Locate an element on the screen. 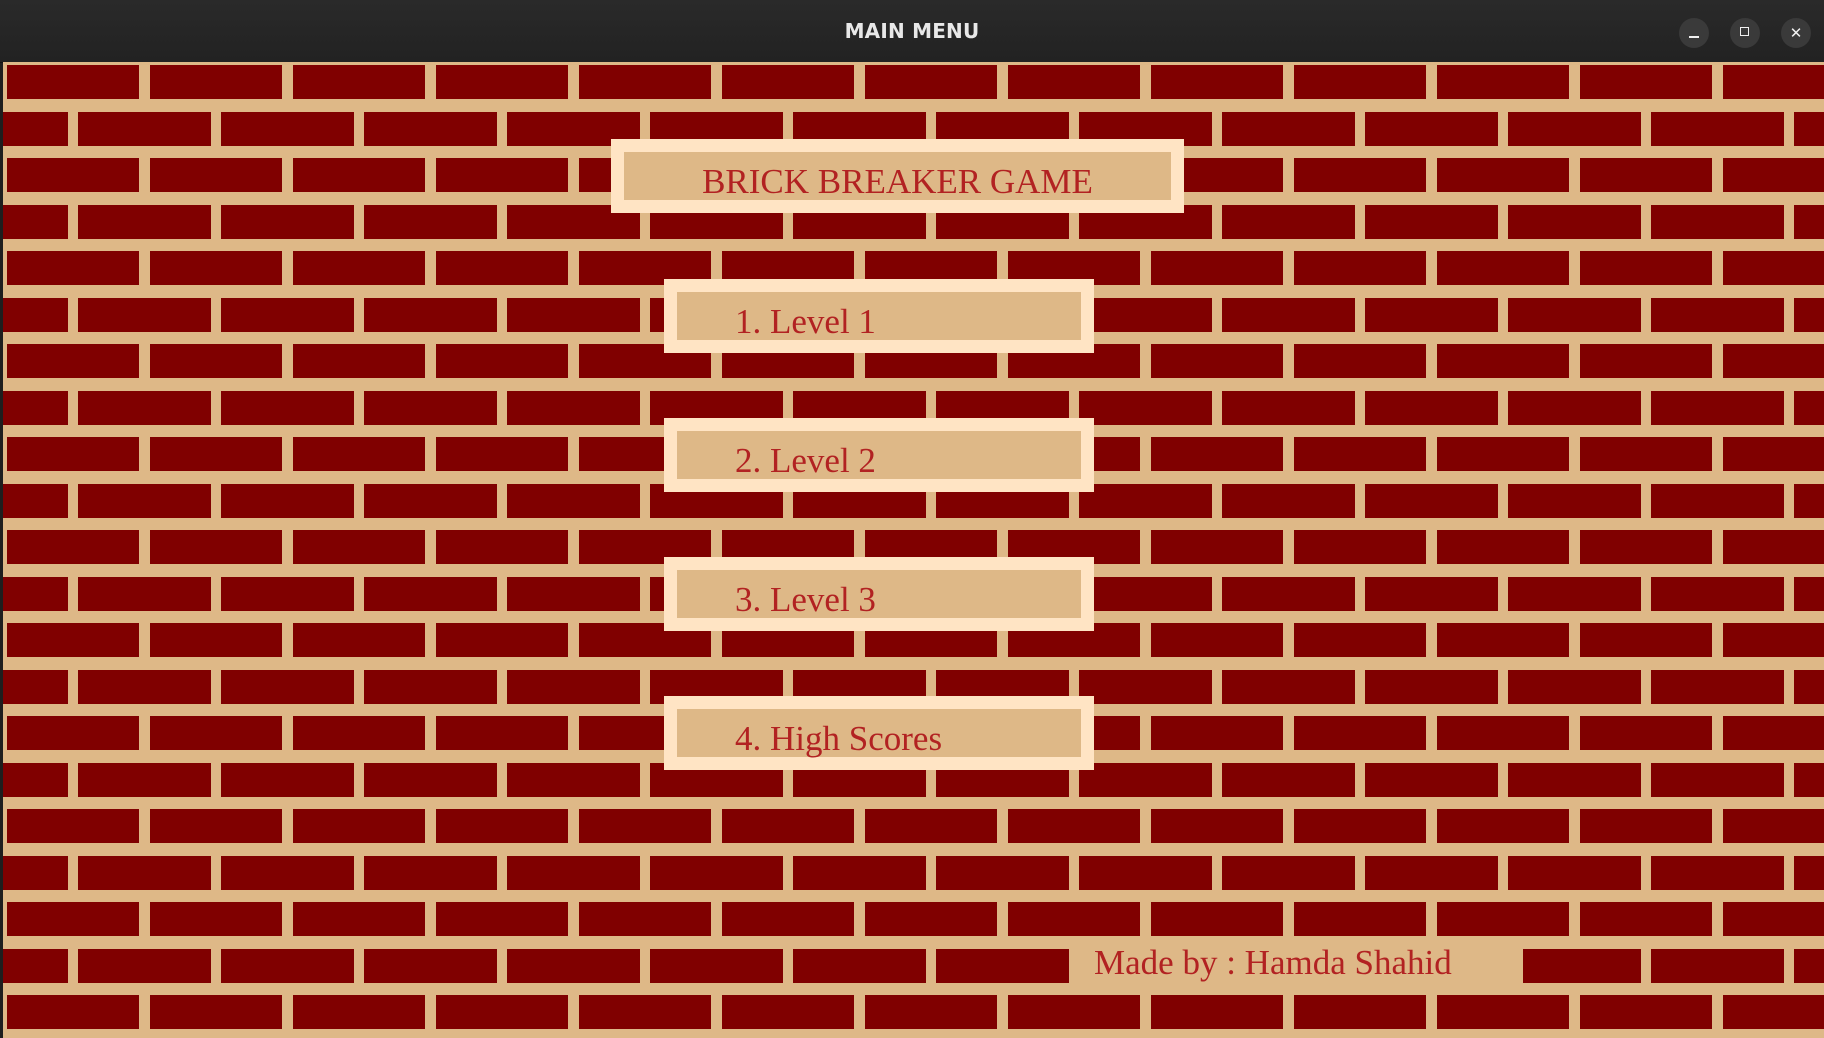 The height and width of the screenshot is (1038, 1824). maximize-button is located at coordinates (1745, 33).